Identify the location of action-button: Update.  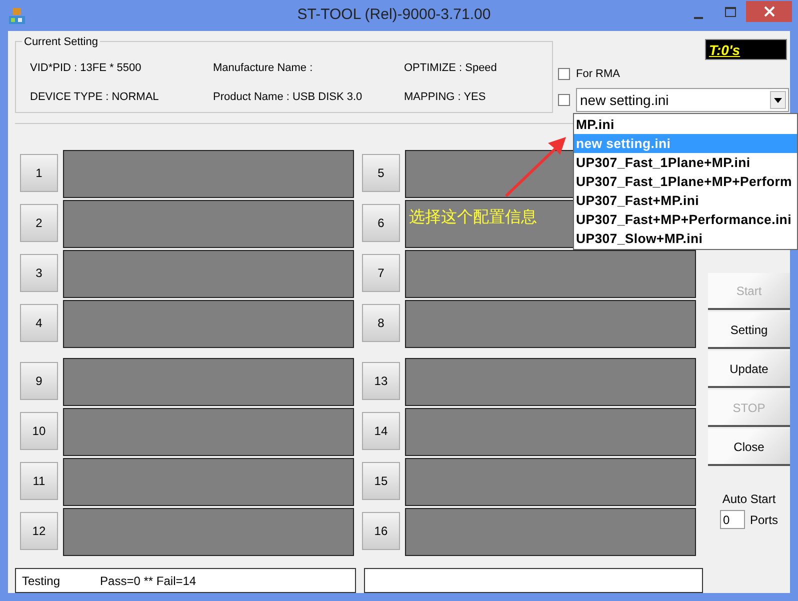
(749, 369).